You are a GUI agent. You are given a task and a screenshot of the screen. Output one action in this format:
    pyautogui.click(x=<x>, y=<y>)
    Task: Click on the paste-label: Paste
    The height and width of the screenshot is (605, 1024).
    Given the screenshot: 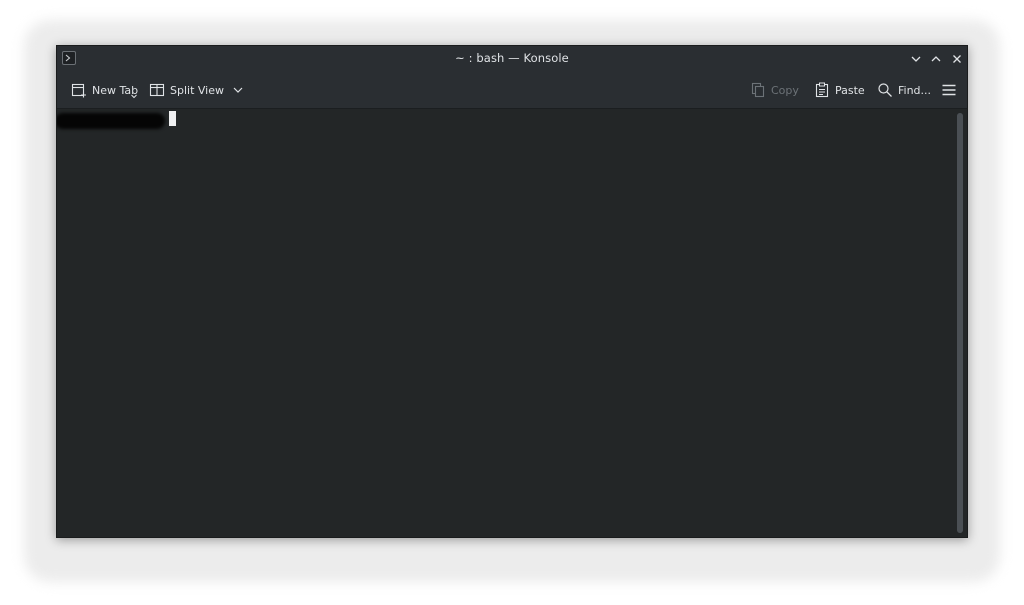 What is the action you would take?
    pyautogui.click(x=850, y=90)
    